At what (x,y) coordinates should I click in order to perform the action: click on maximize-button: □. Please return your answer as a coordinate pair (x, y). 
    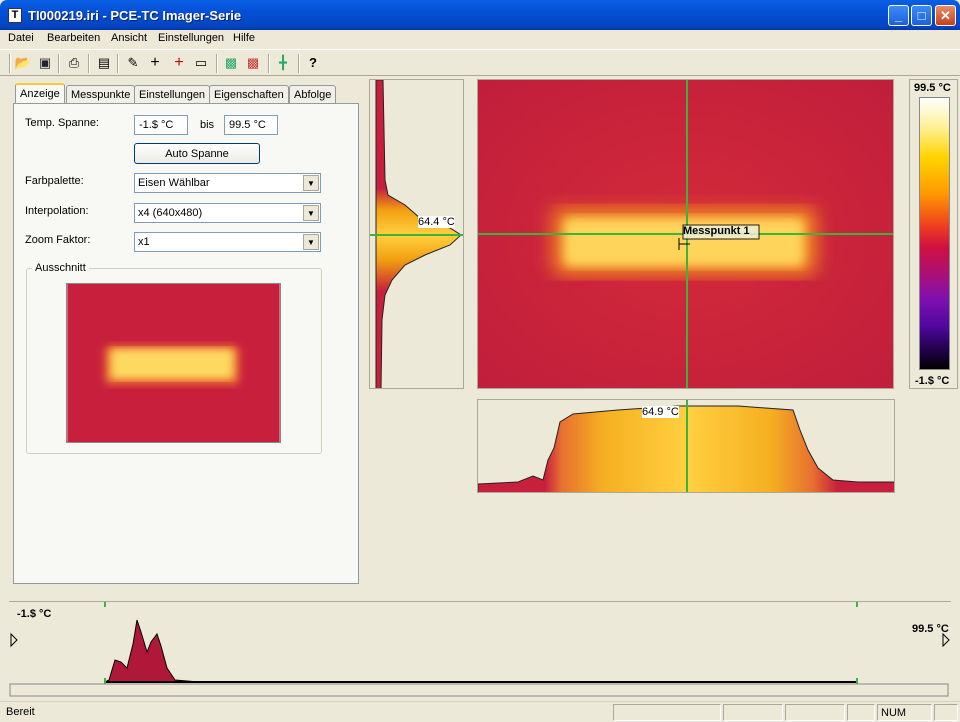
    Looking at the image, I should click on (921, 15).